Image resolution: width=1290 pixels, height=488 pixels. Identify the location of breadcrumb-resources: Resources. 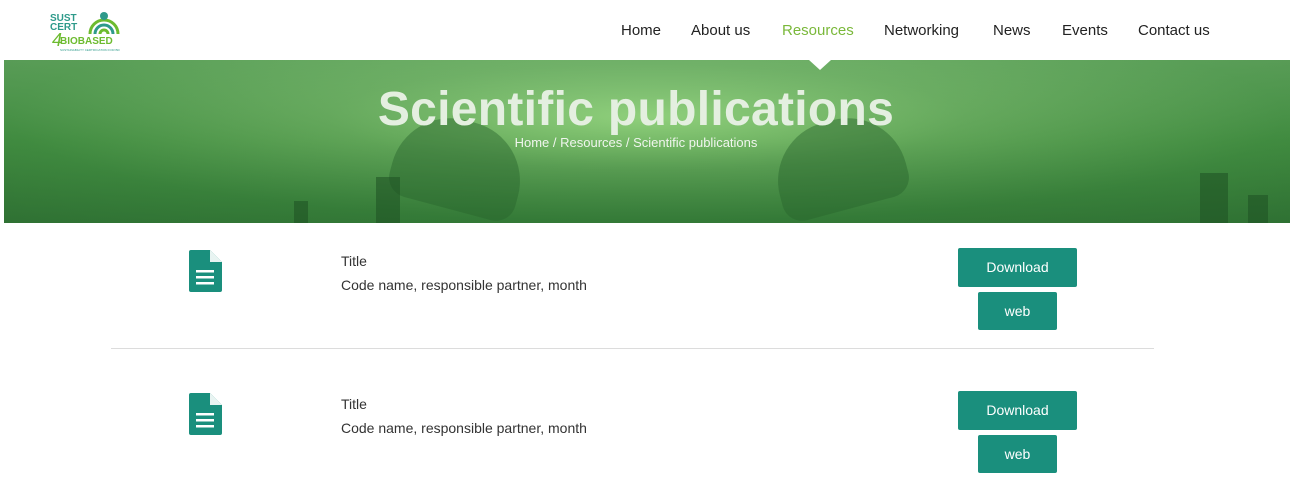
(591, 142).